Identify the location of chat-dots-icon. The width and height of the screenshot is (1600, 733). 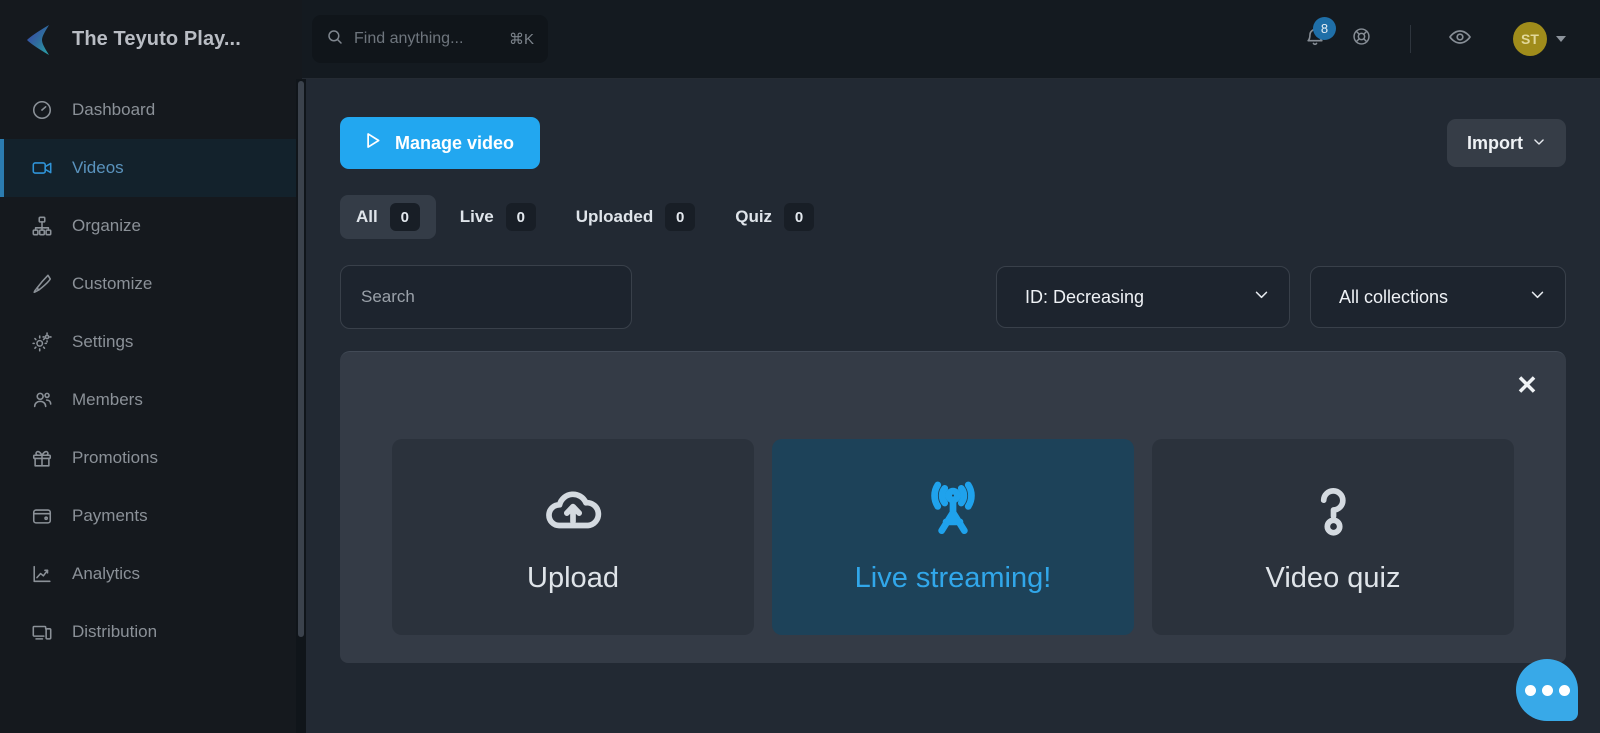
(1530, 690).